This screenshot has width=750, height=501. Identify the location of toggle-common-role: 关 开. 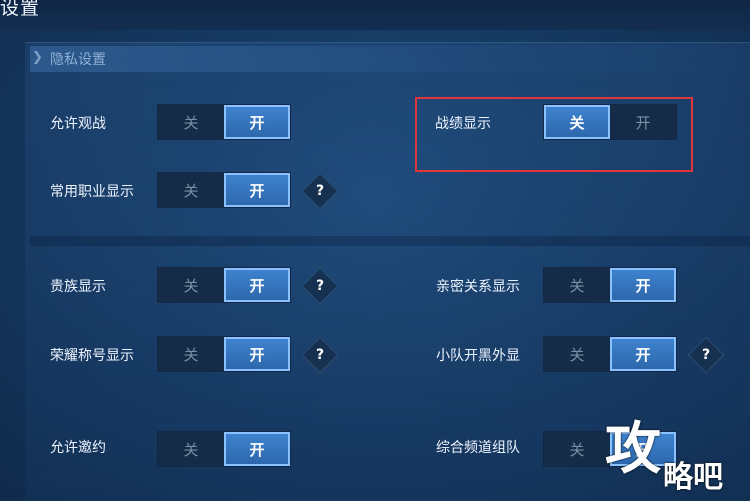
(224, 190).